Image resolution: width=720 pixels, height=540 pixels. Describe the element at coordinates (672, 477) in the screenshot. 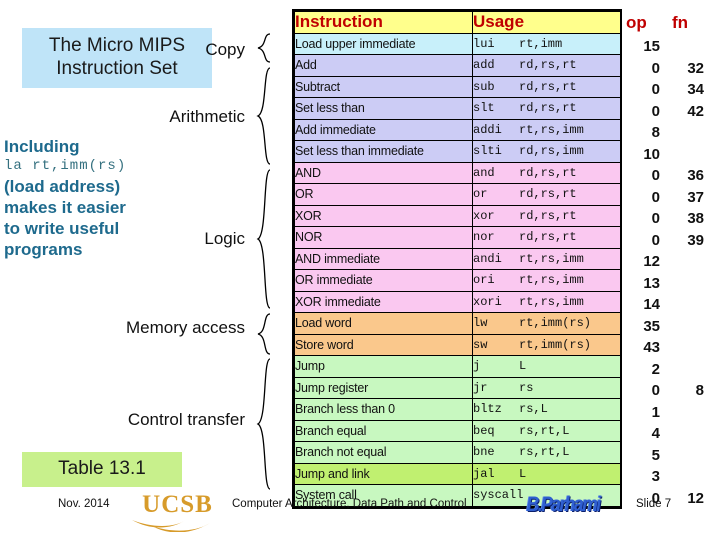

I see `opfn-row: 3` at that location.